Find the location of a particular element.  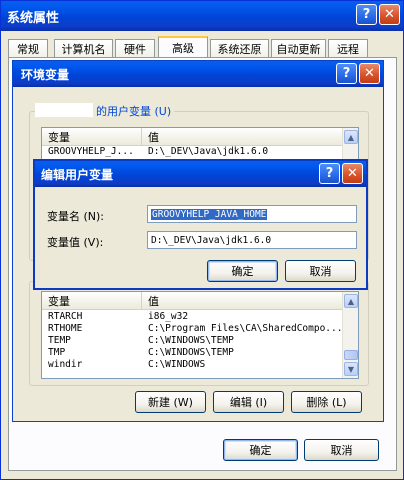

variable-name: TEMP is located at coordinates (59, 340).